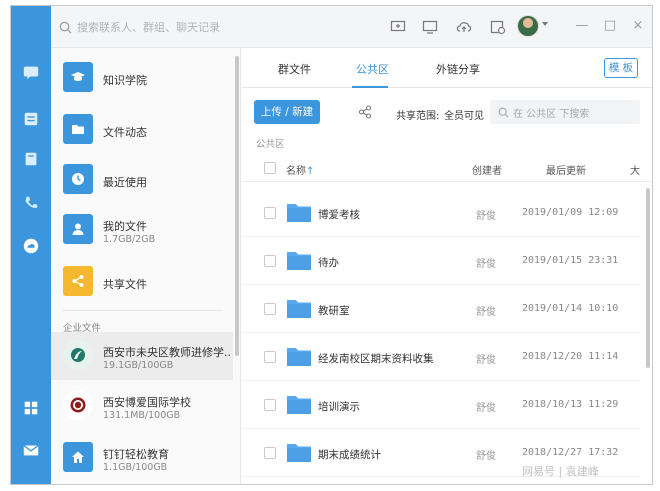 The width and height of the screenshot is (660, 491). Describe the element at coordinates (621, 68) in the screenshot. I see `template-button: 模 板` at that location.